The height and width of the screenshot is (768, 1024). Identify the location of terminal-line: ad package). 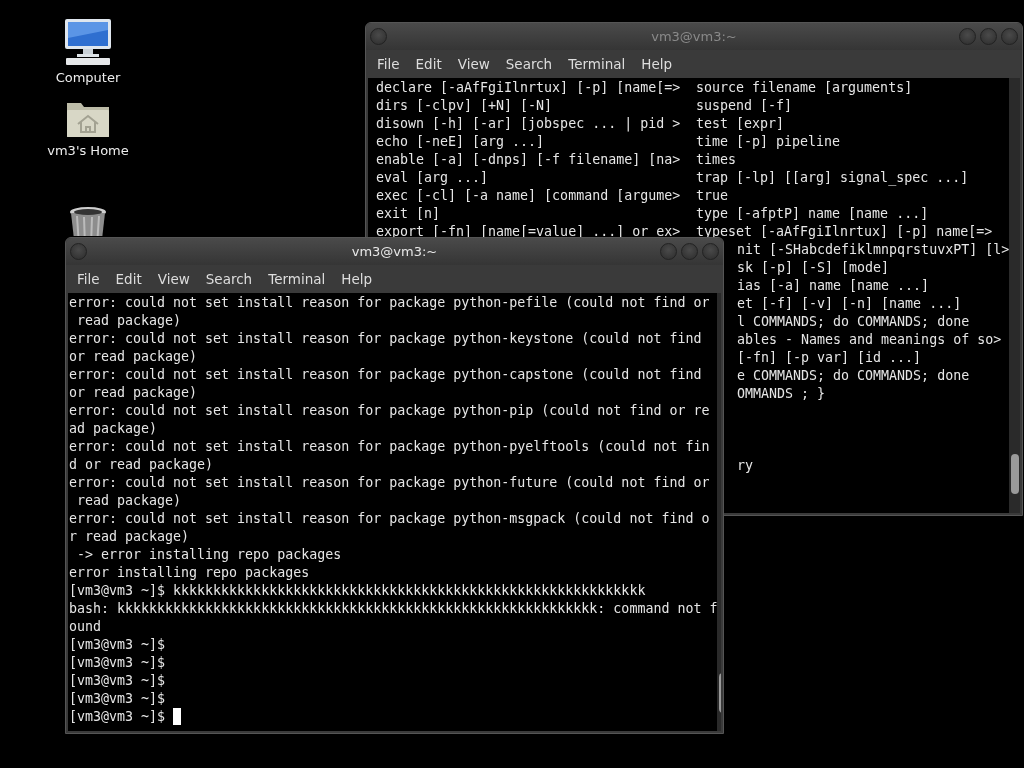
(113, 428).